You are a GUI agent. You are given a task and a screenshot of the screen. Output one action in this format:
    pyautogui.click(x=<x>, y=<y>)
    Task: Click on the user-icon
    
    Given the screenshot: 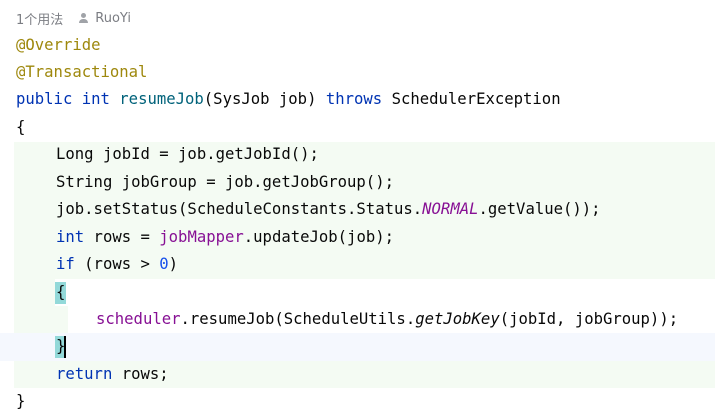 What is the action you would take?
    pyautogui.click(x=84, y=18)
    